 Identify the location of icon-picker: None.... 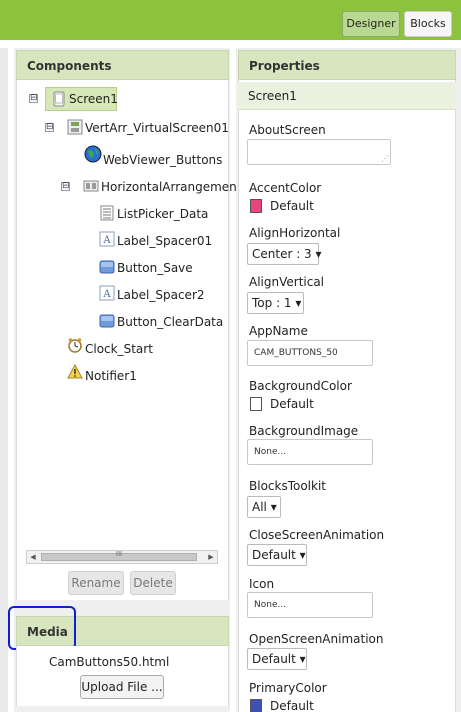
(310, 605).